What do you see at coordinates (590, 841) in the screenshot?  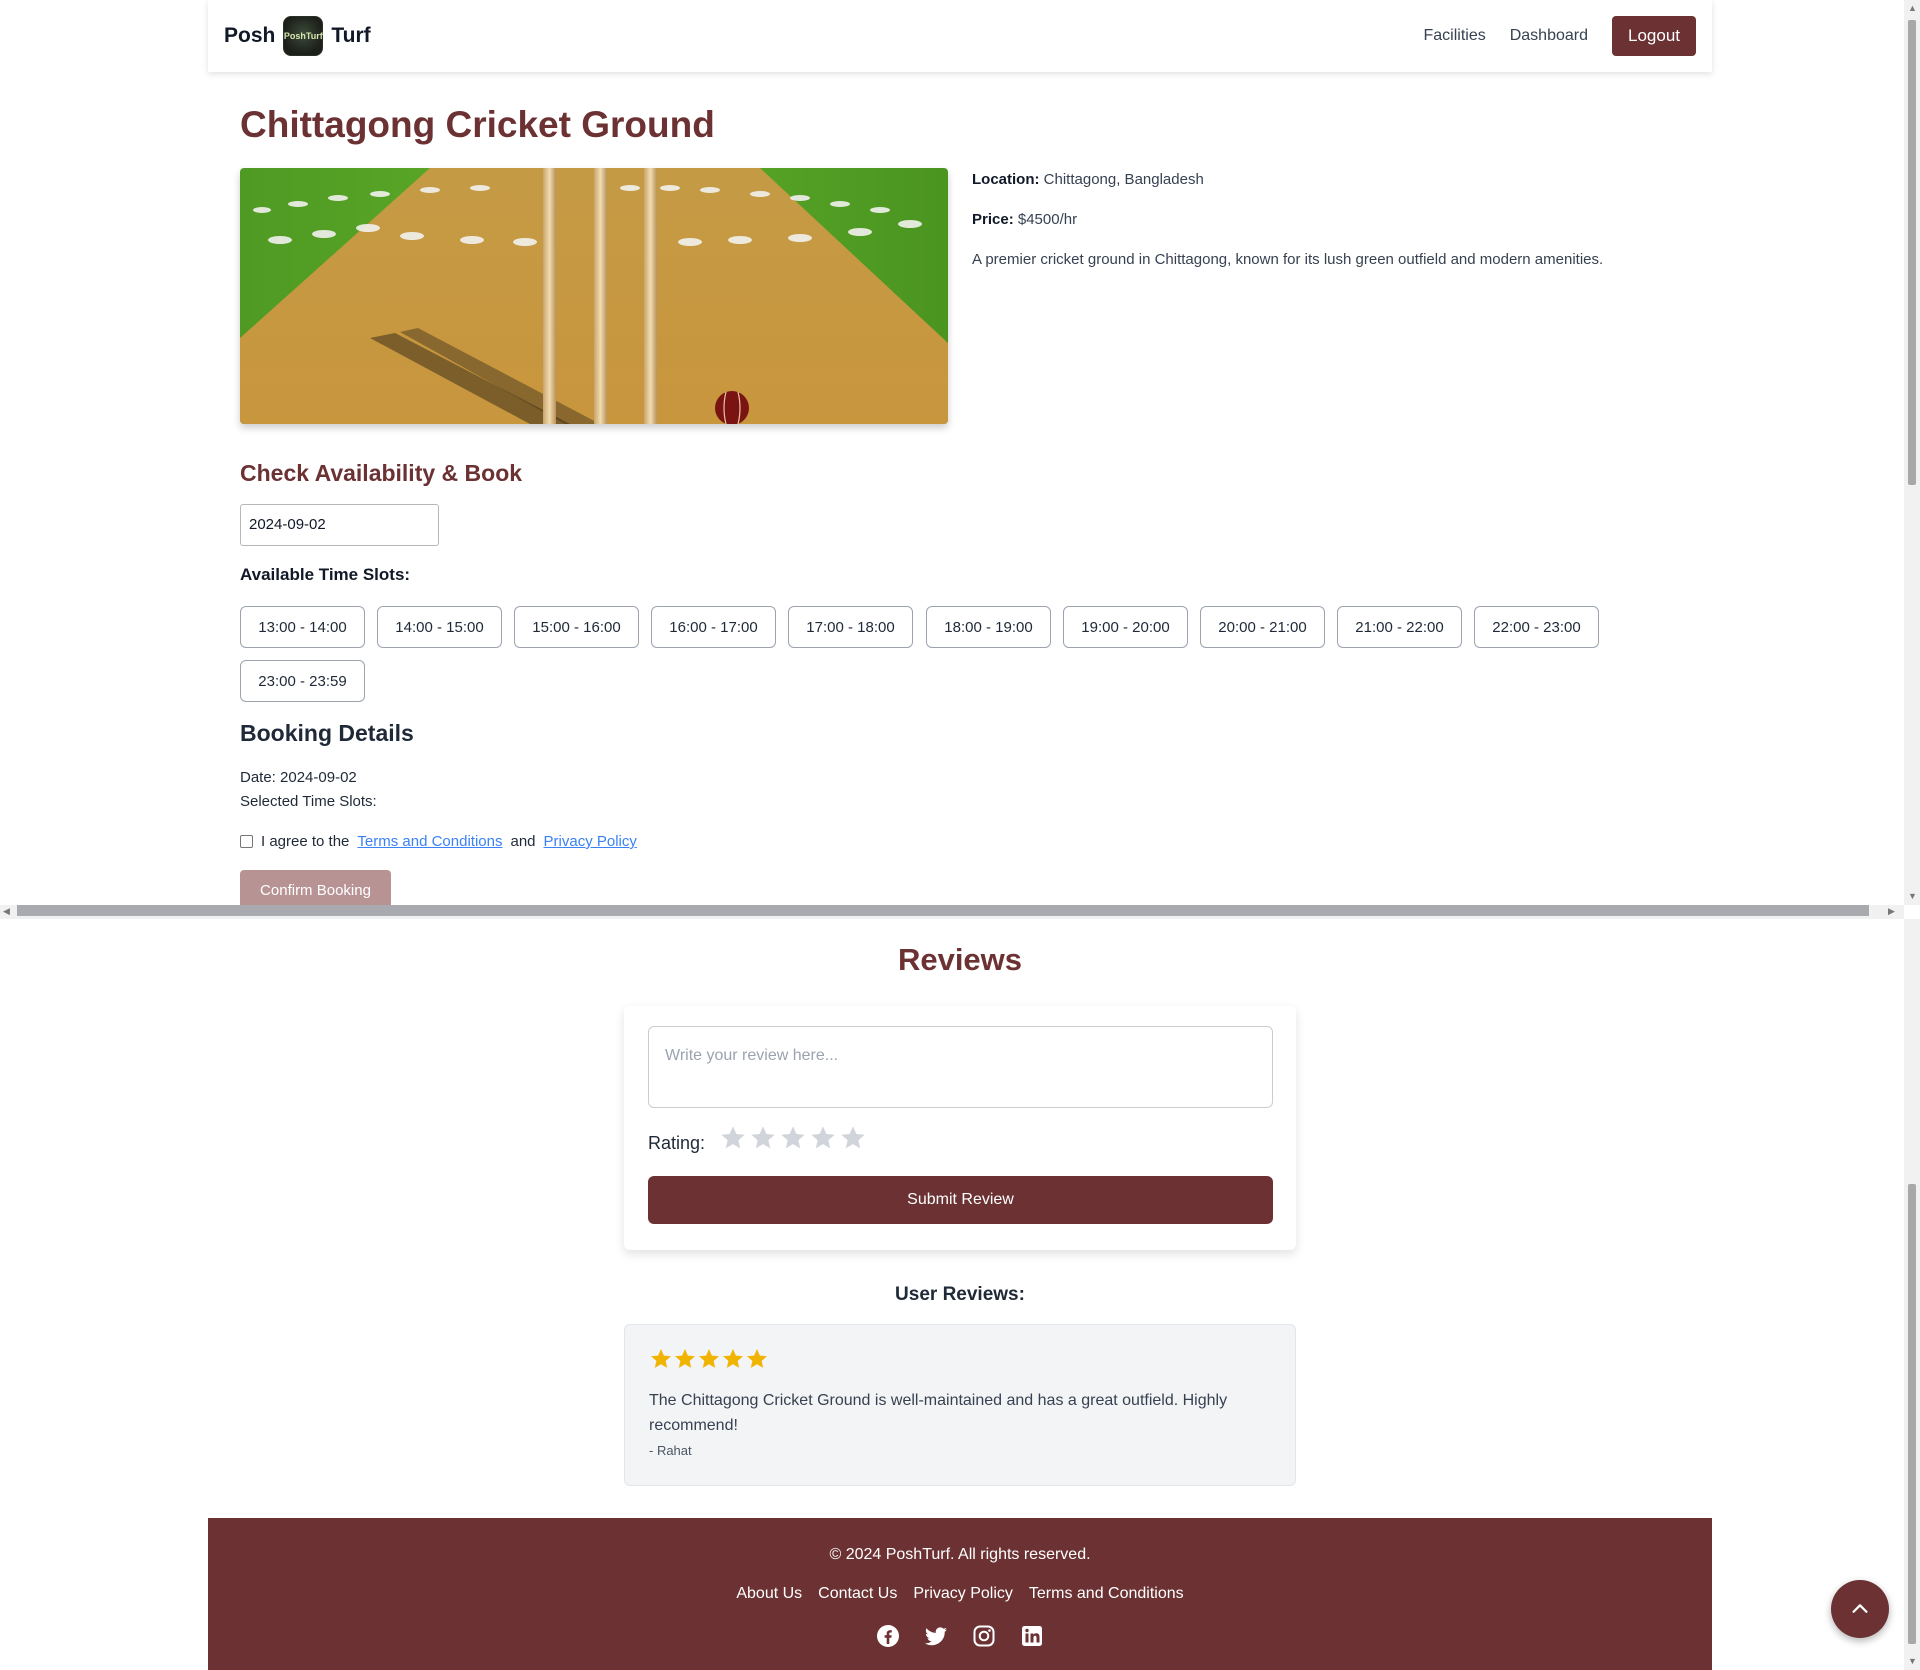 I see `privacy-link: Privacy Policy` at bounding box center [590, 841].